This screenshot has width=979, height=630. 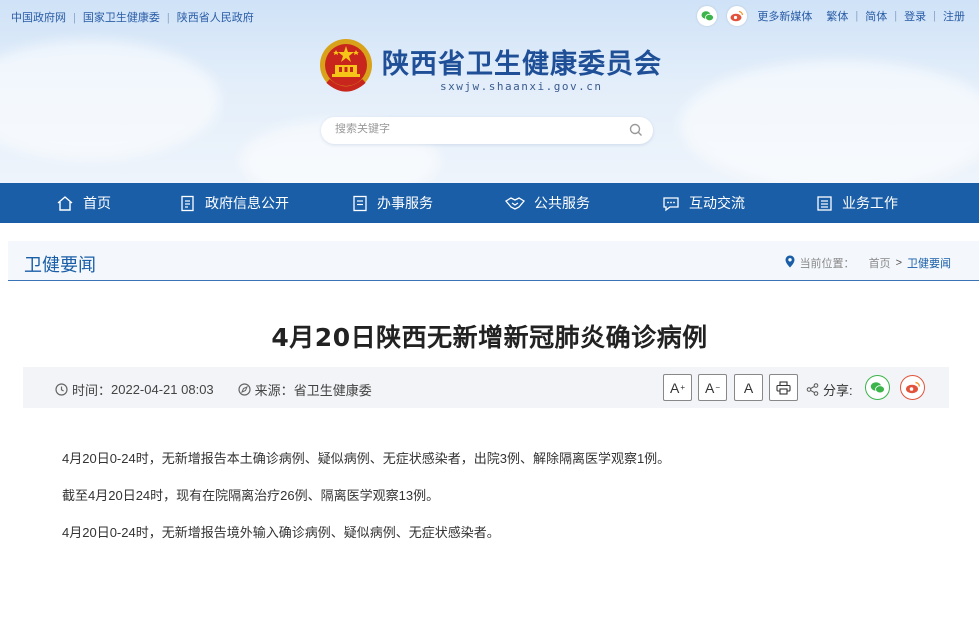 What do you see at coordinates (38, 18) in the screenshot?
I see `top-link-gov: 中国政府网` at bounding box center [38, 18].